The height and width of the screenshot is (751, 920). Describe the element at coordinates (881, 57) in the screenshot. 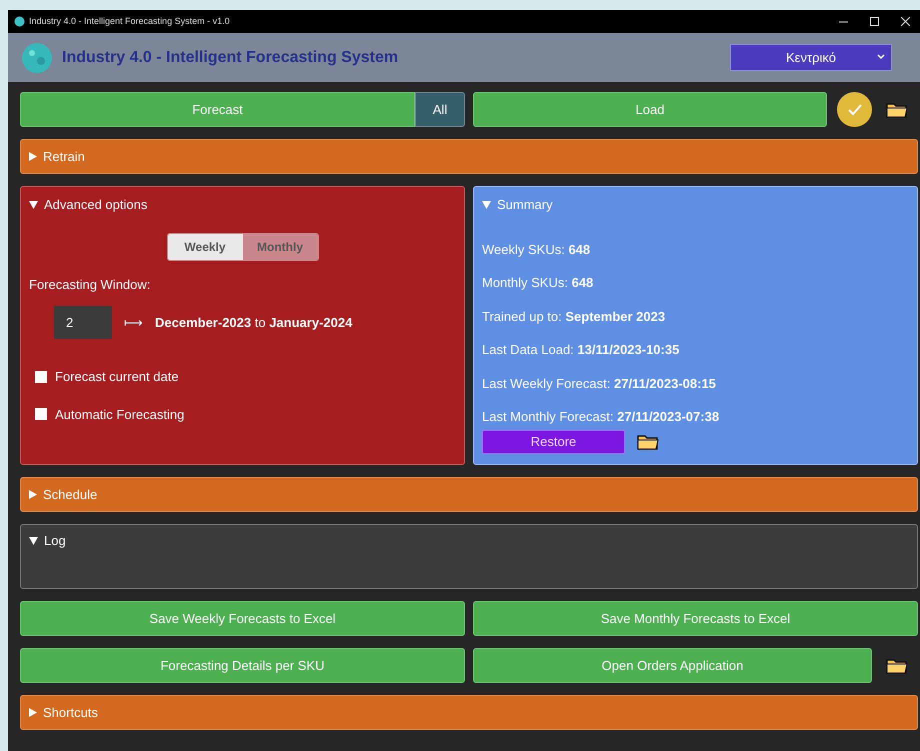

I see `caret-icon` at that location.